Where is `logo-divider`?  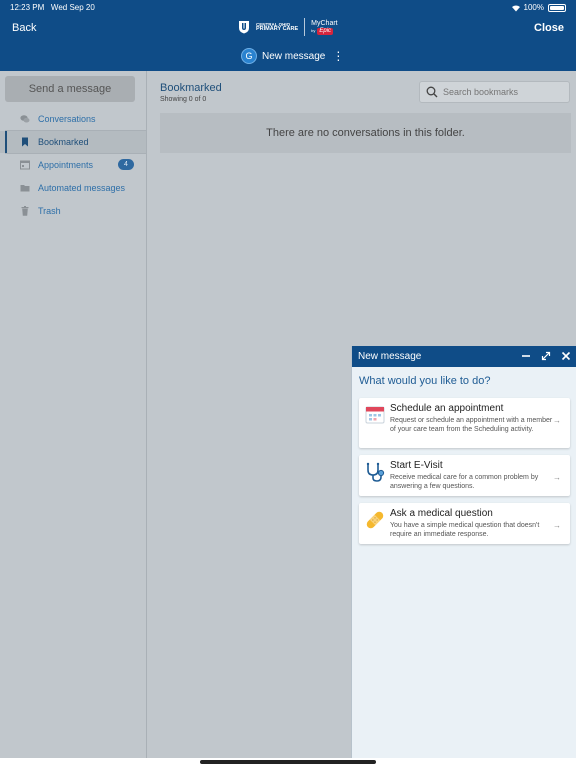 logo-divider is located at coordinates (305, 27).